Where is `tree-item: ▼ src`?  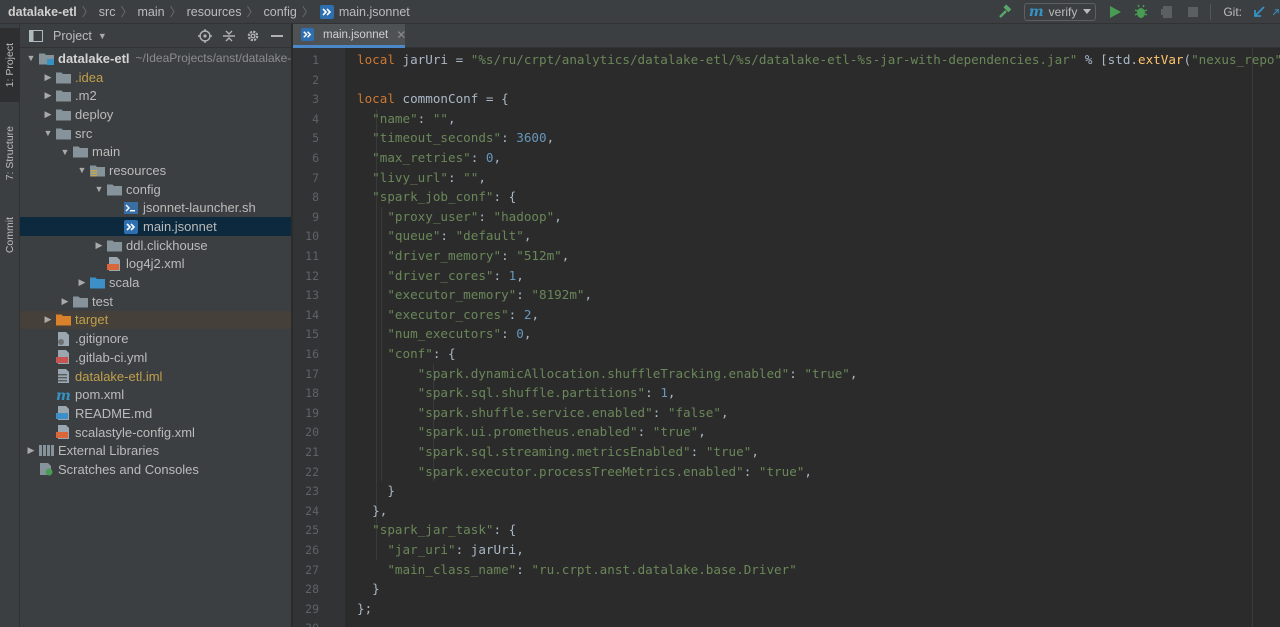 tree-item: ▼ src is located at coordinates (155, 133).